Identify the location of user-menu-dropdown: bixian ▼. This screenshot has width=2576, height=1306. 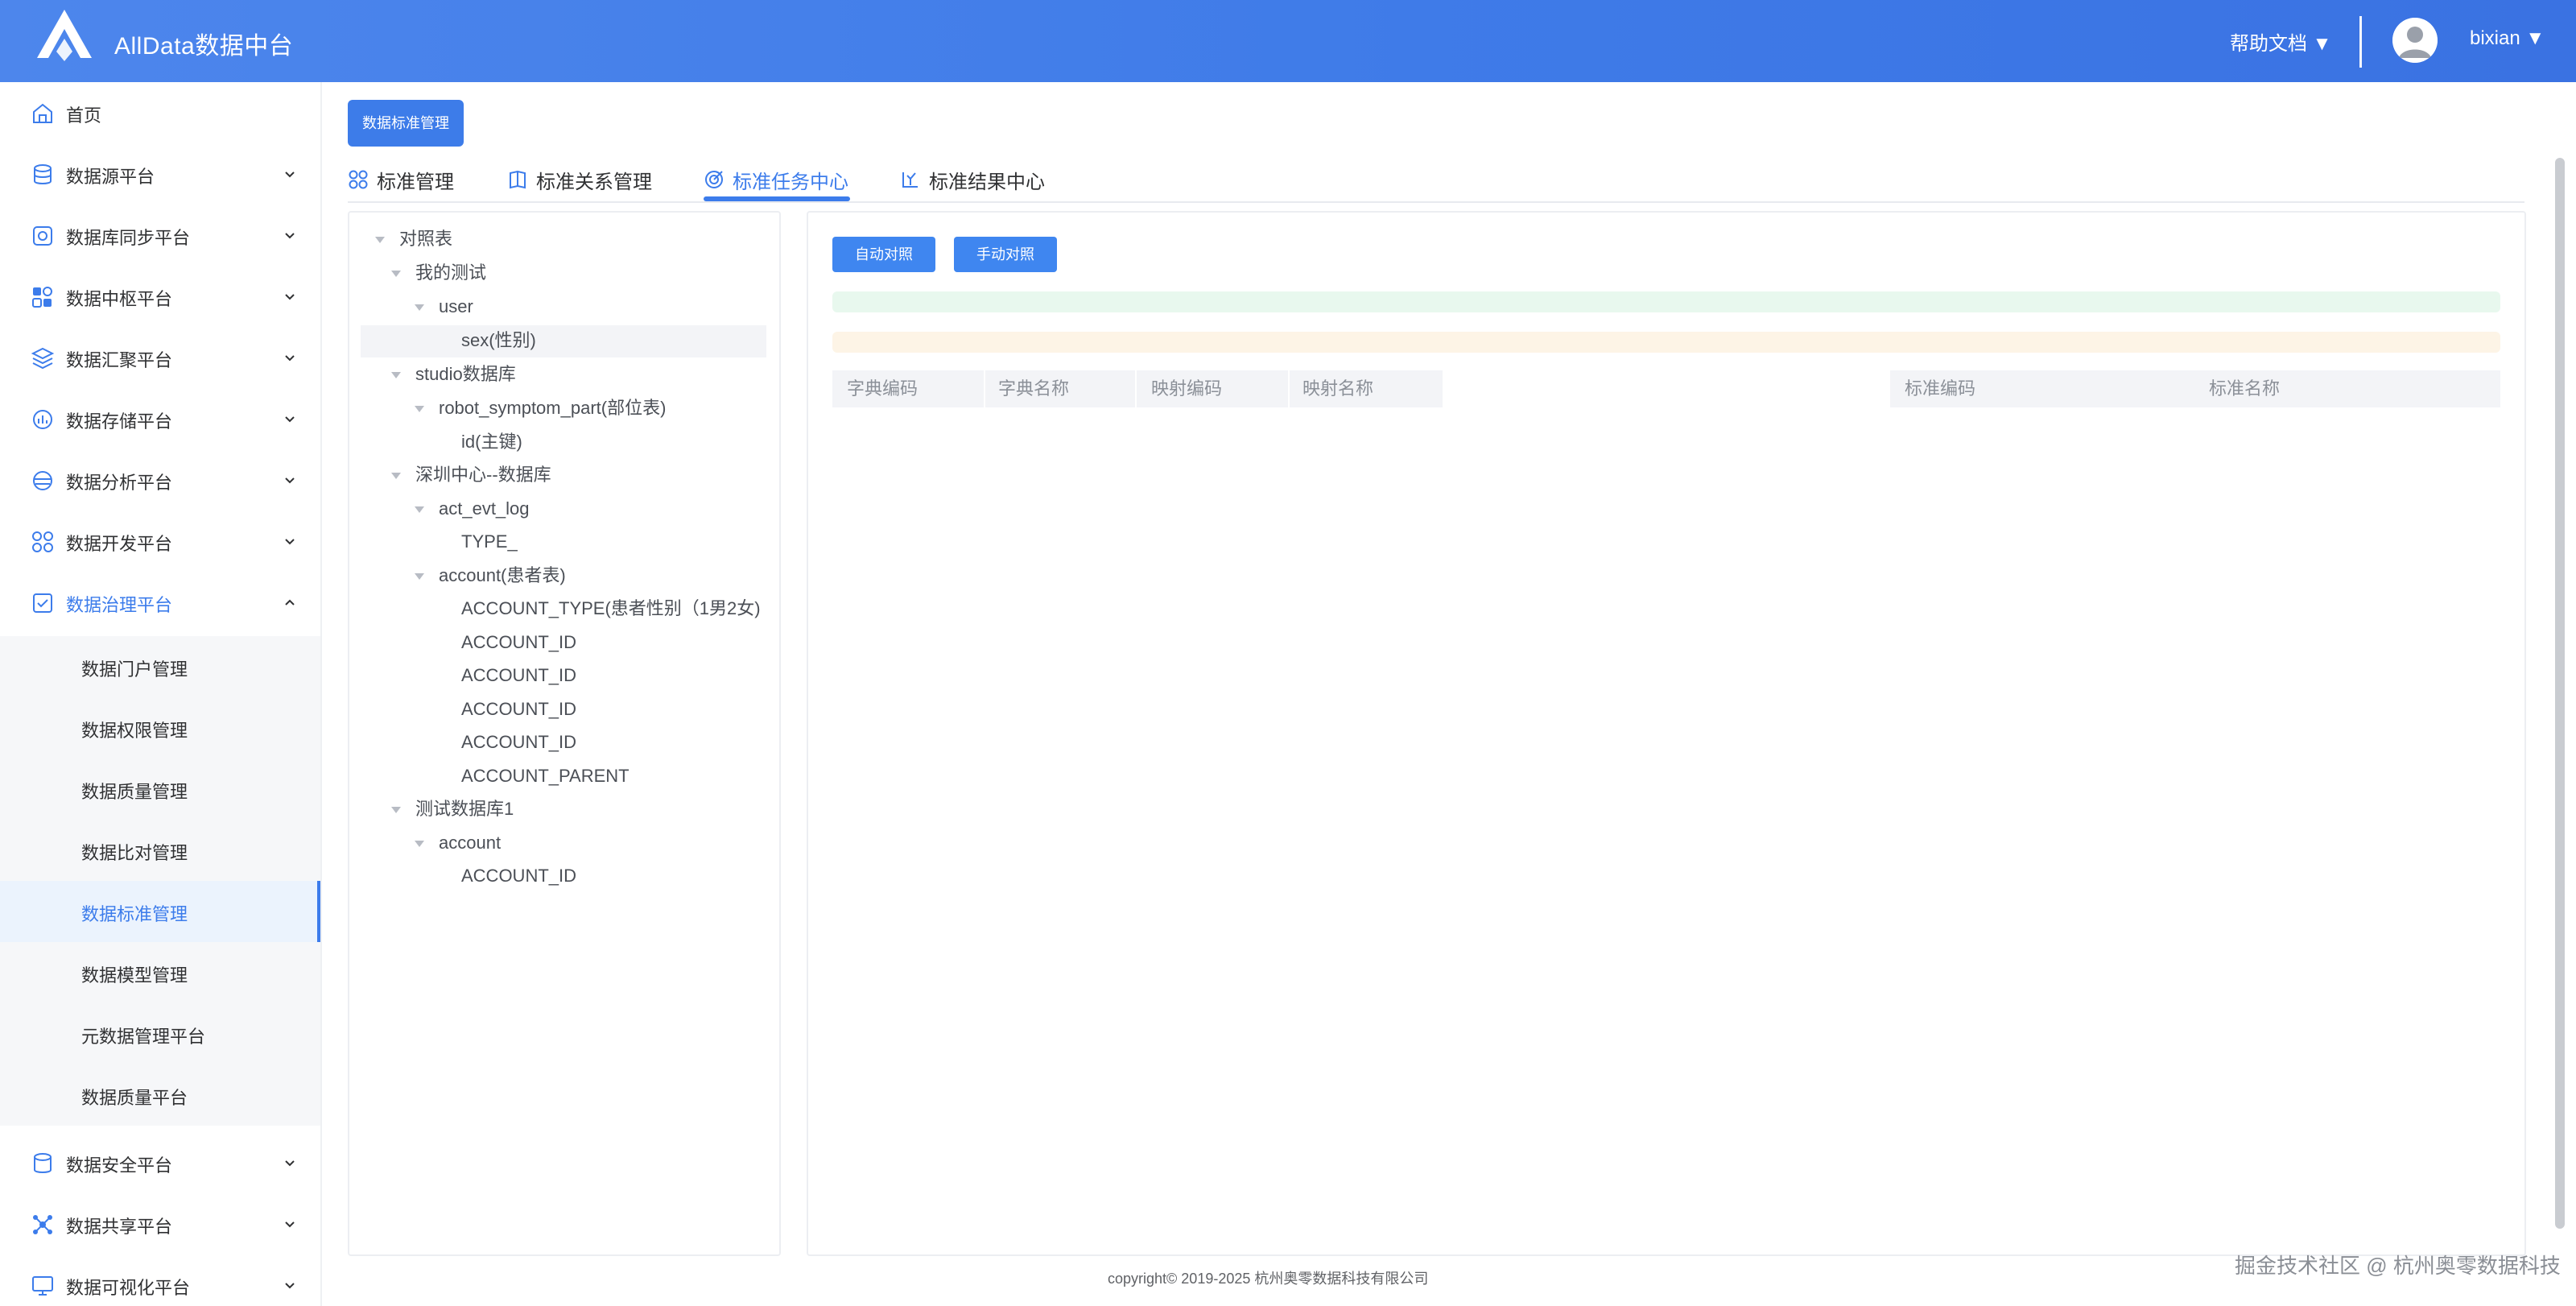
(2507, 38).